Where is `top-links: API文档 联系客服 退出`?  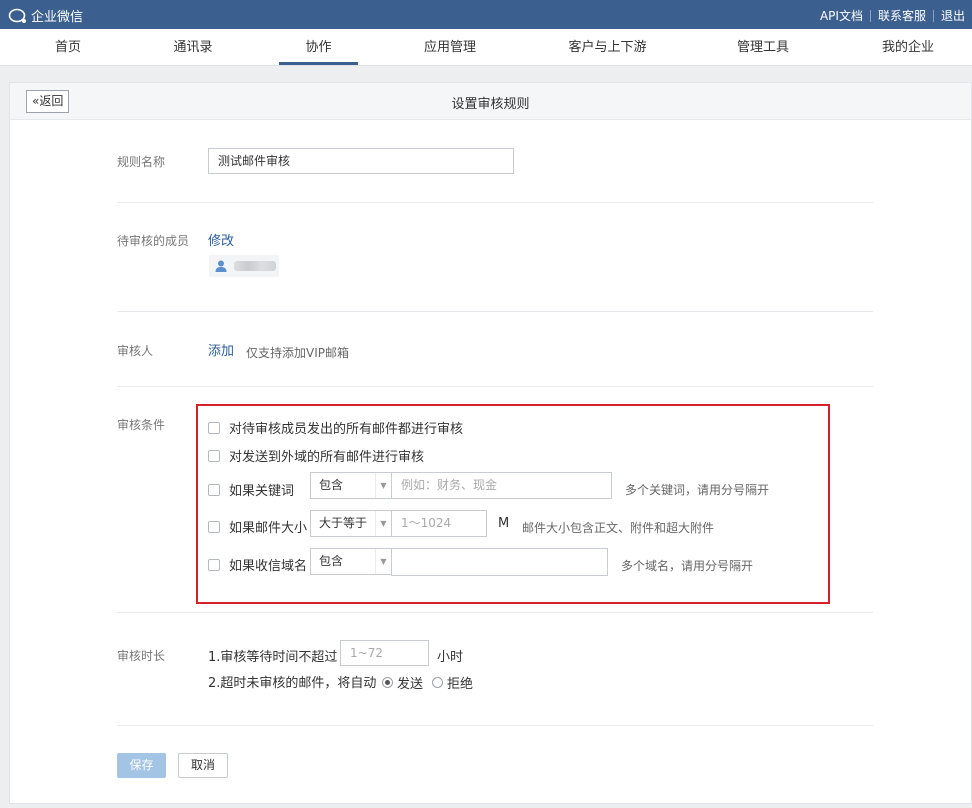 top-links: API文档 联系客服 退出 is located at coordinates (892, 15).